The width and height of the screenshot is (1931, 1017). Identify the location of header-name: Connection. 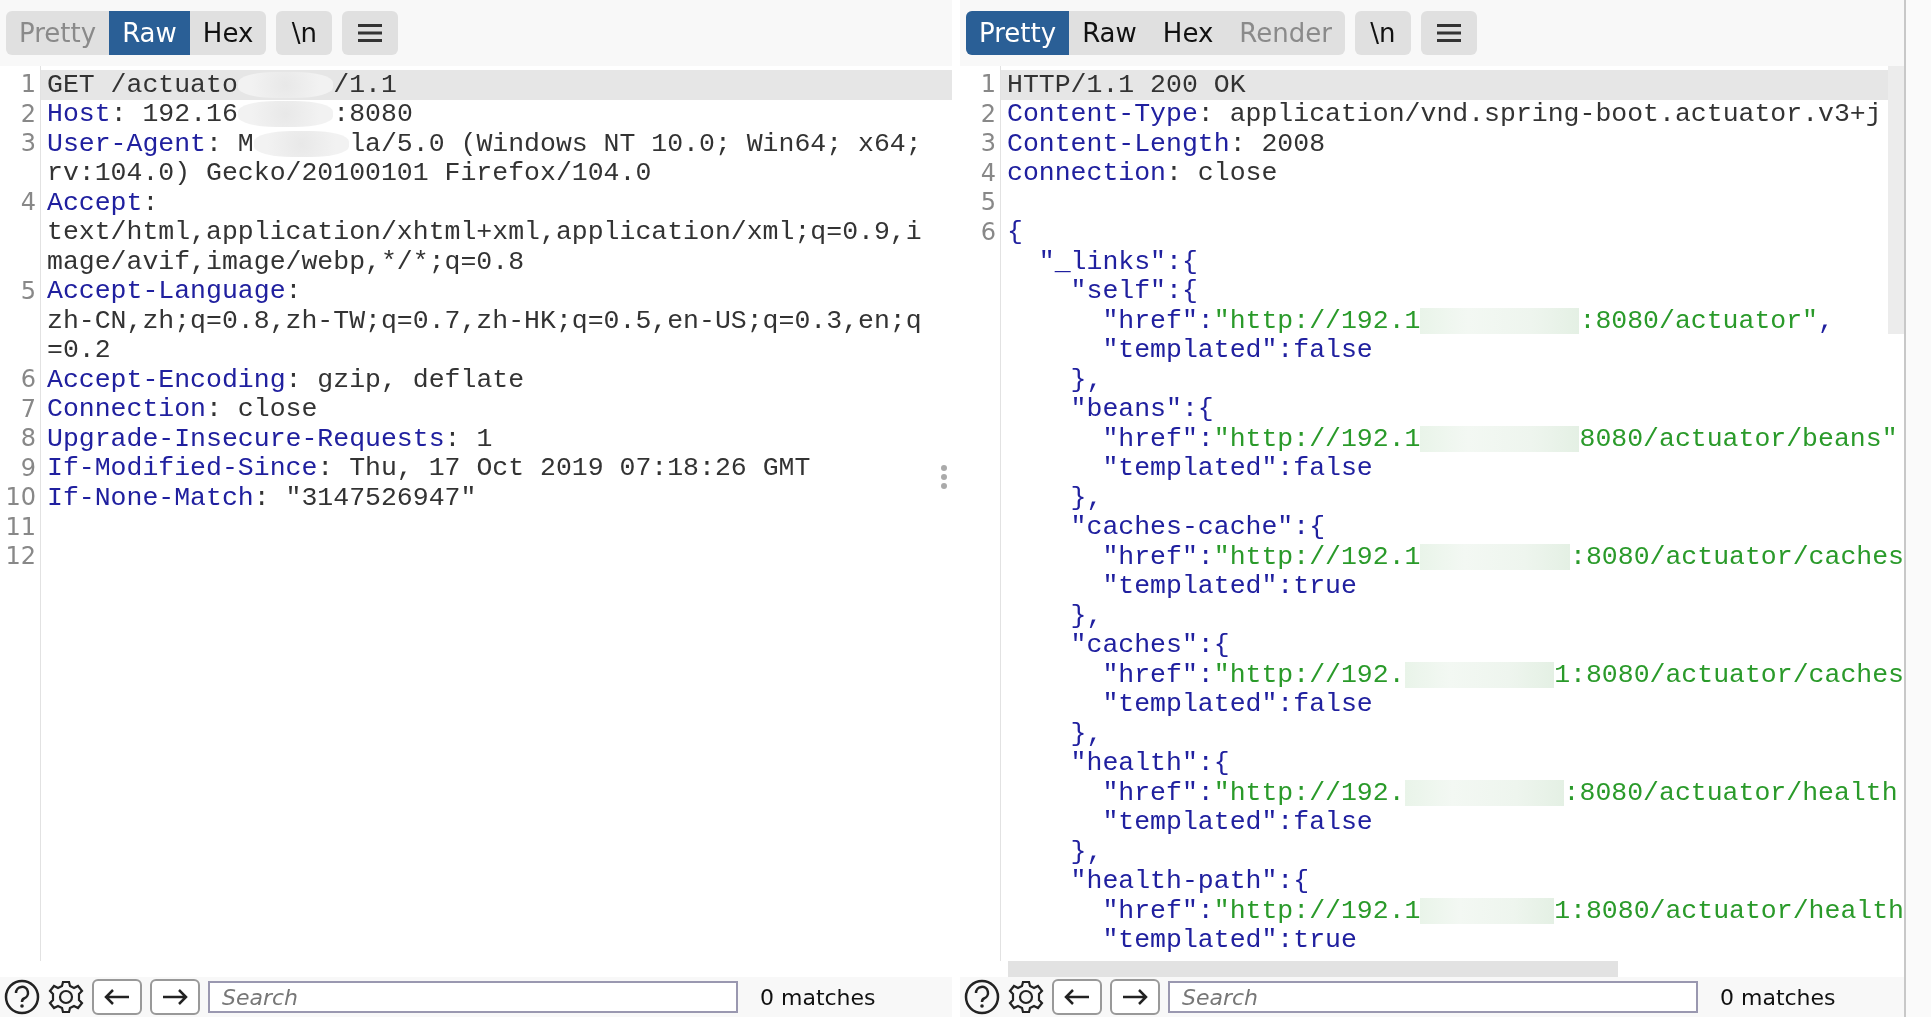
(127, 409).